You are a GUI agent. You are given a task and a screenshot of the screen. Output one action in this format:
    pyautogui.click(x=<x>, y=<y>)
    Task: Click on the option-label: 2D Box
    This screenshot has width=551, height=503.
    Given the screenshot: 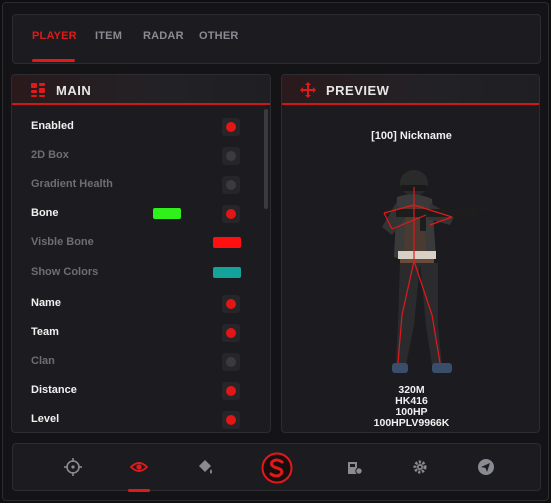 What is the action you would take?
    pyautogui.click(x=50, y=155)
    